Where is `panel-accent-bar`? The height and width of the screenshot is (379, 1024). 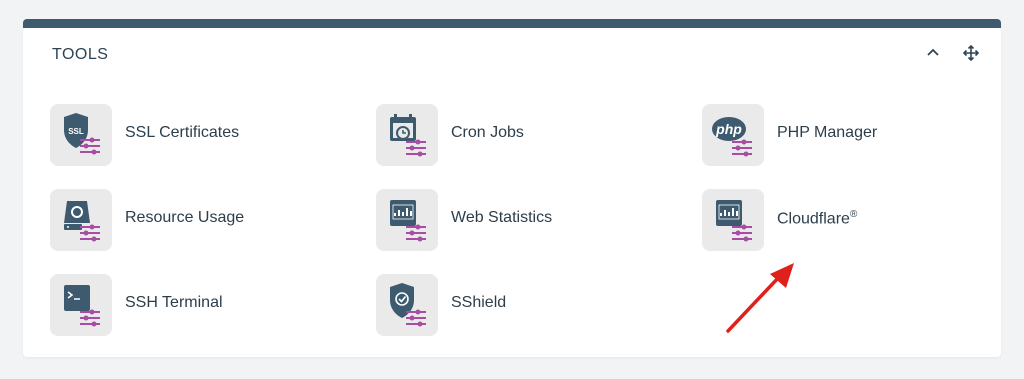
panel-accent-bar is located at coordinates (512, 23).